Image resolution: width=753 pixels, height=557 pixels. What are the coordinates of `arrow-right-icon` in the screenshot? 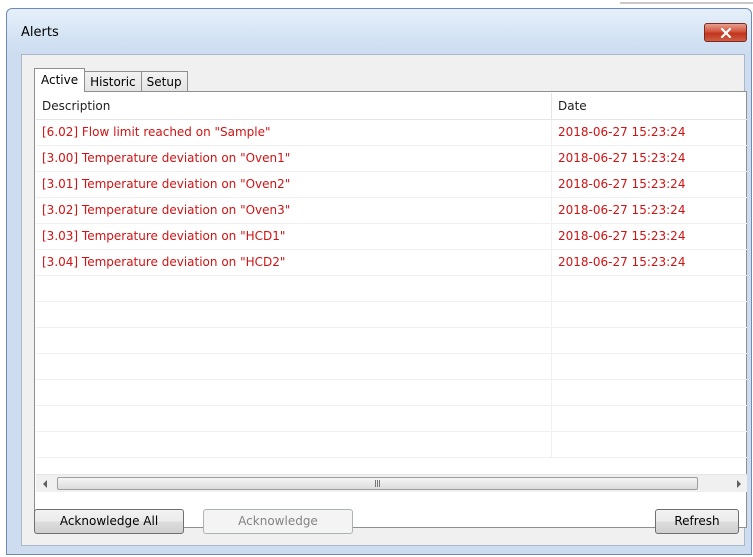 It's located at (738, 483).